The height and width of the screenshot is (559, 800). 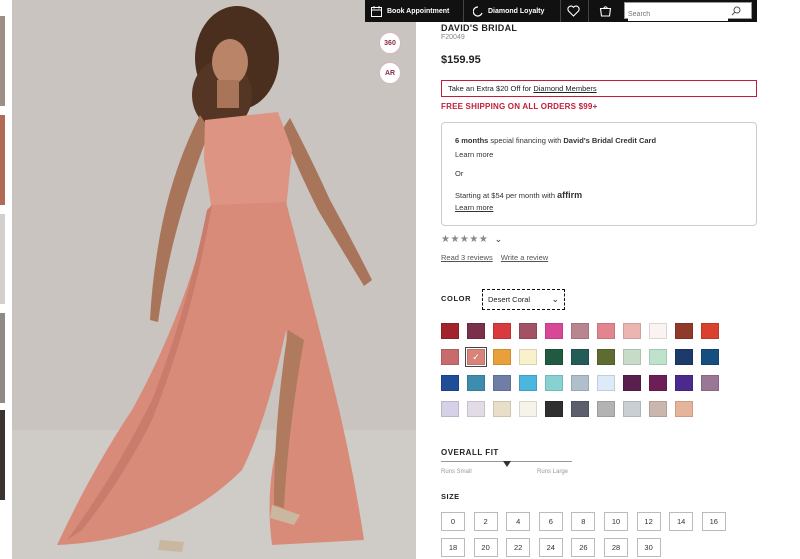 I want to click on learn-more-link-affirm: Learn more, so click(x=474, y=207).